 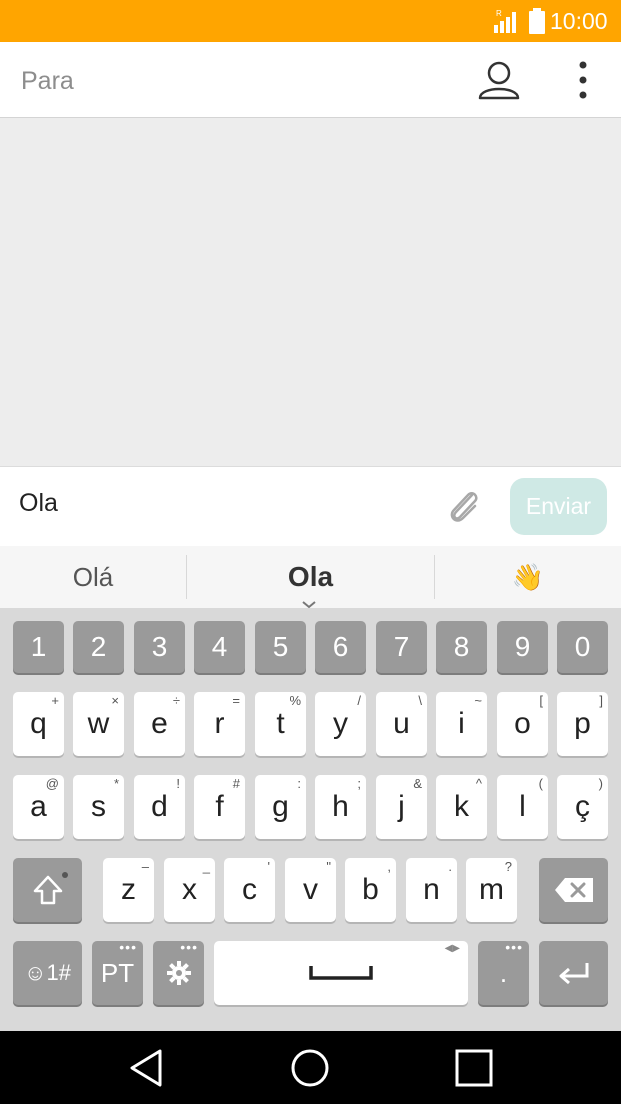 What do you see at coordinates (461, 807) in the screenshot?
I see `key-k: k ^` at bounding box center [461, 807].